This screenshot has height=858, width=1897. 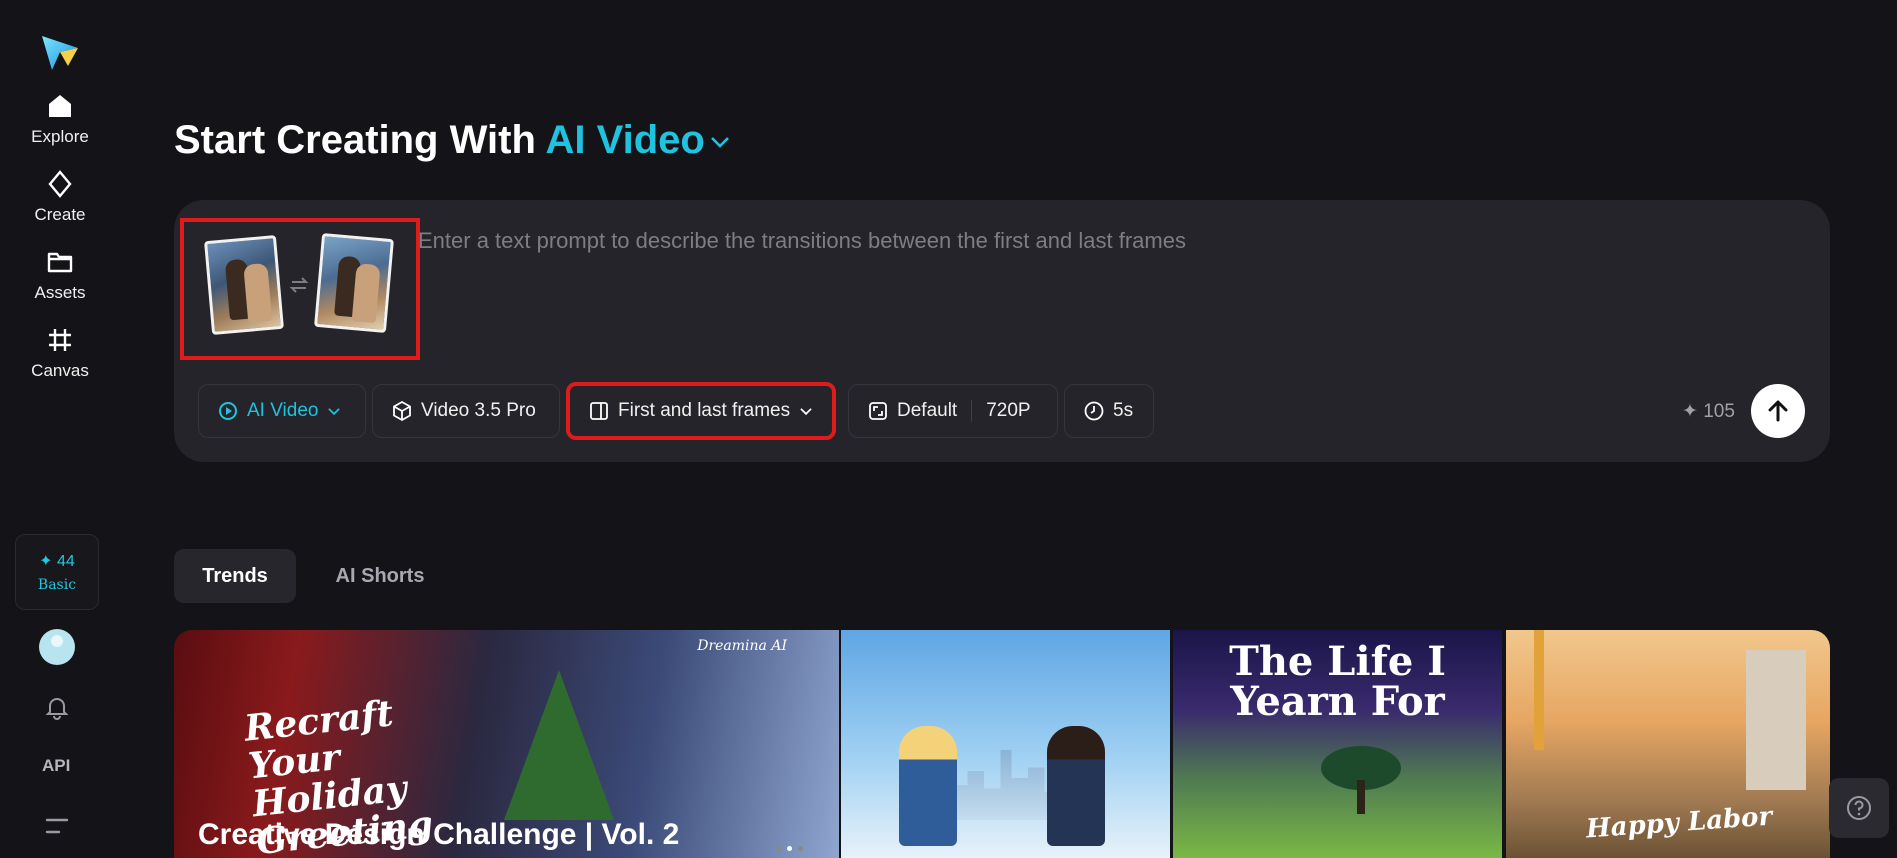 I want to click on sparkle-icon, so click(x=60, y=184).